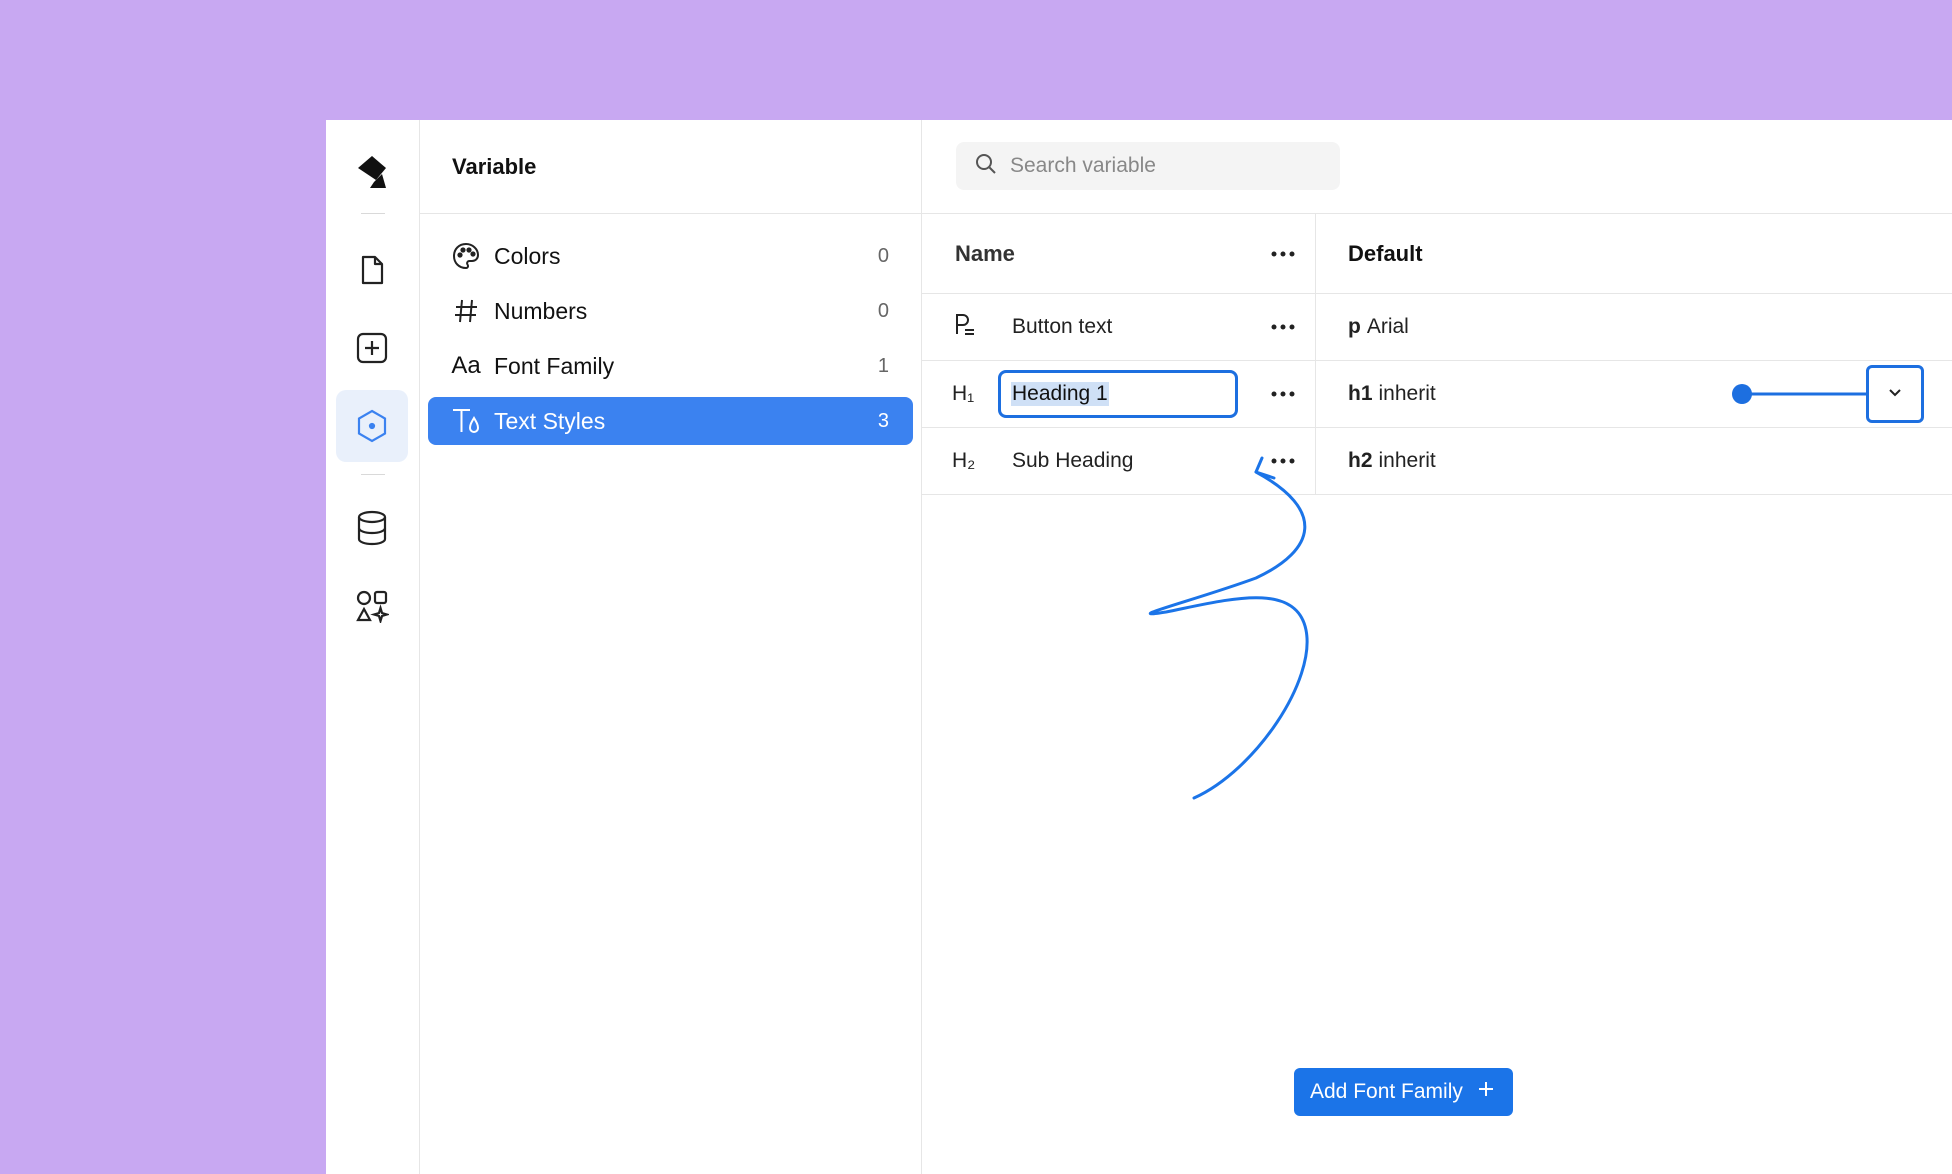 The width and height of the screenshot is (1952, 1174). What do you see at coordinates (541, 310) in the screenshot?
I see `category-label: Numbers` at bounding box center [541, 310].